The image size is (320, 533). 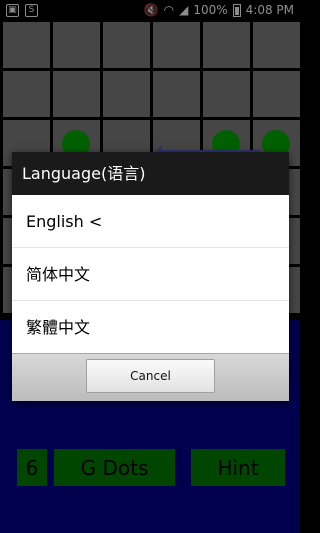 I want to click on cancel-button: Cancel, so click(x=150, y=376).